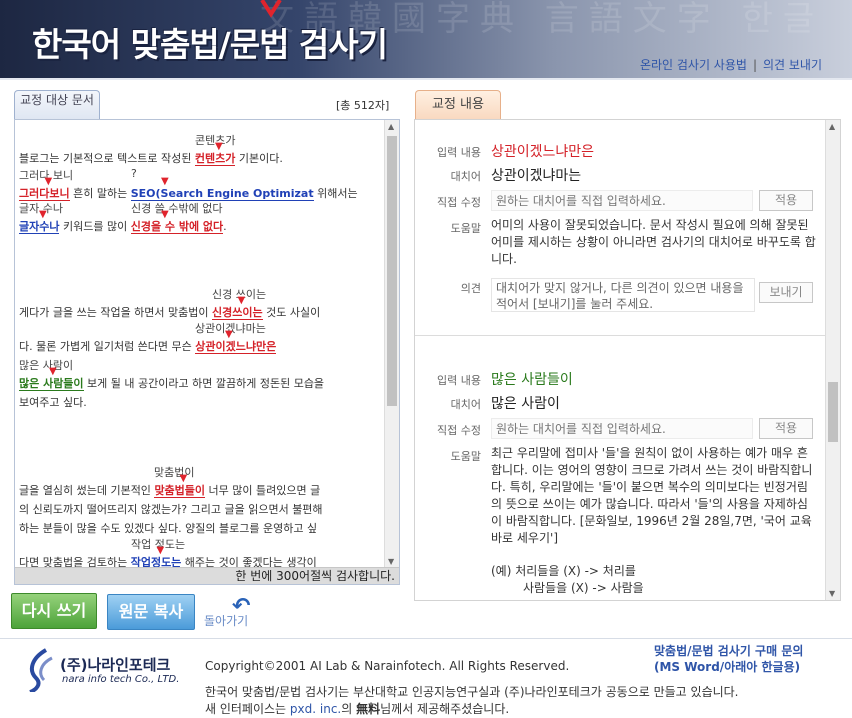 The height and width of the screenshot is (718, 852). What do you see at coordinates (100, 193) in the screenshot?
I see `document-text: 흔히 말하는` at bounding box center [100, 193].